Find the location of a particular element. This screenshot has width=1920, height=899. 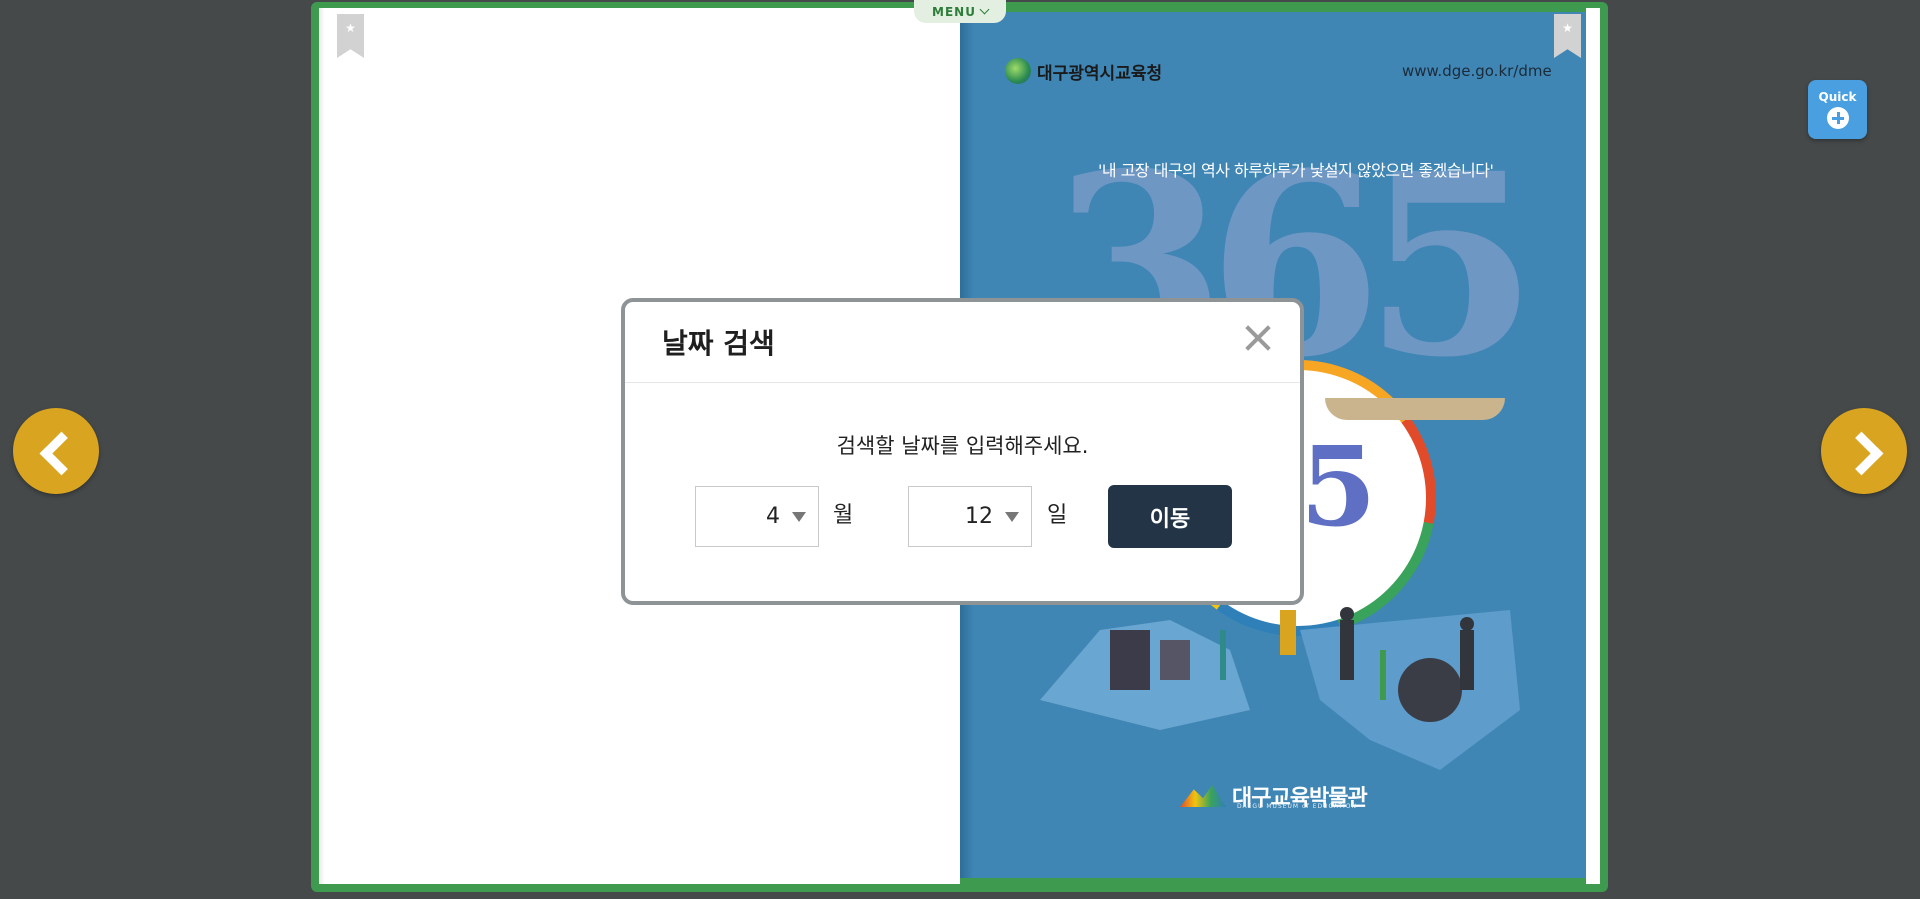

dialog-header: 날짜 검색 is located at coordinates (962, 342).